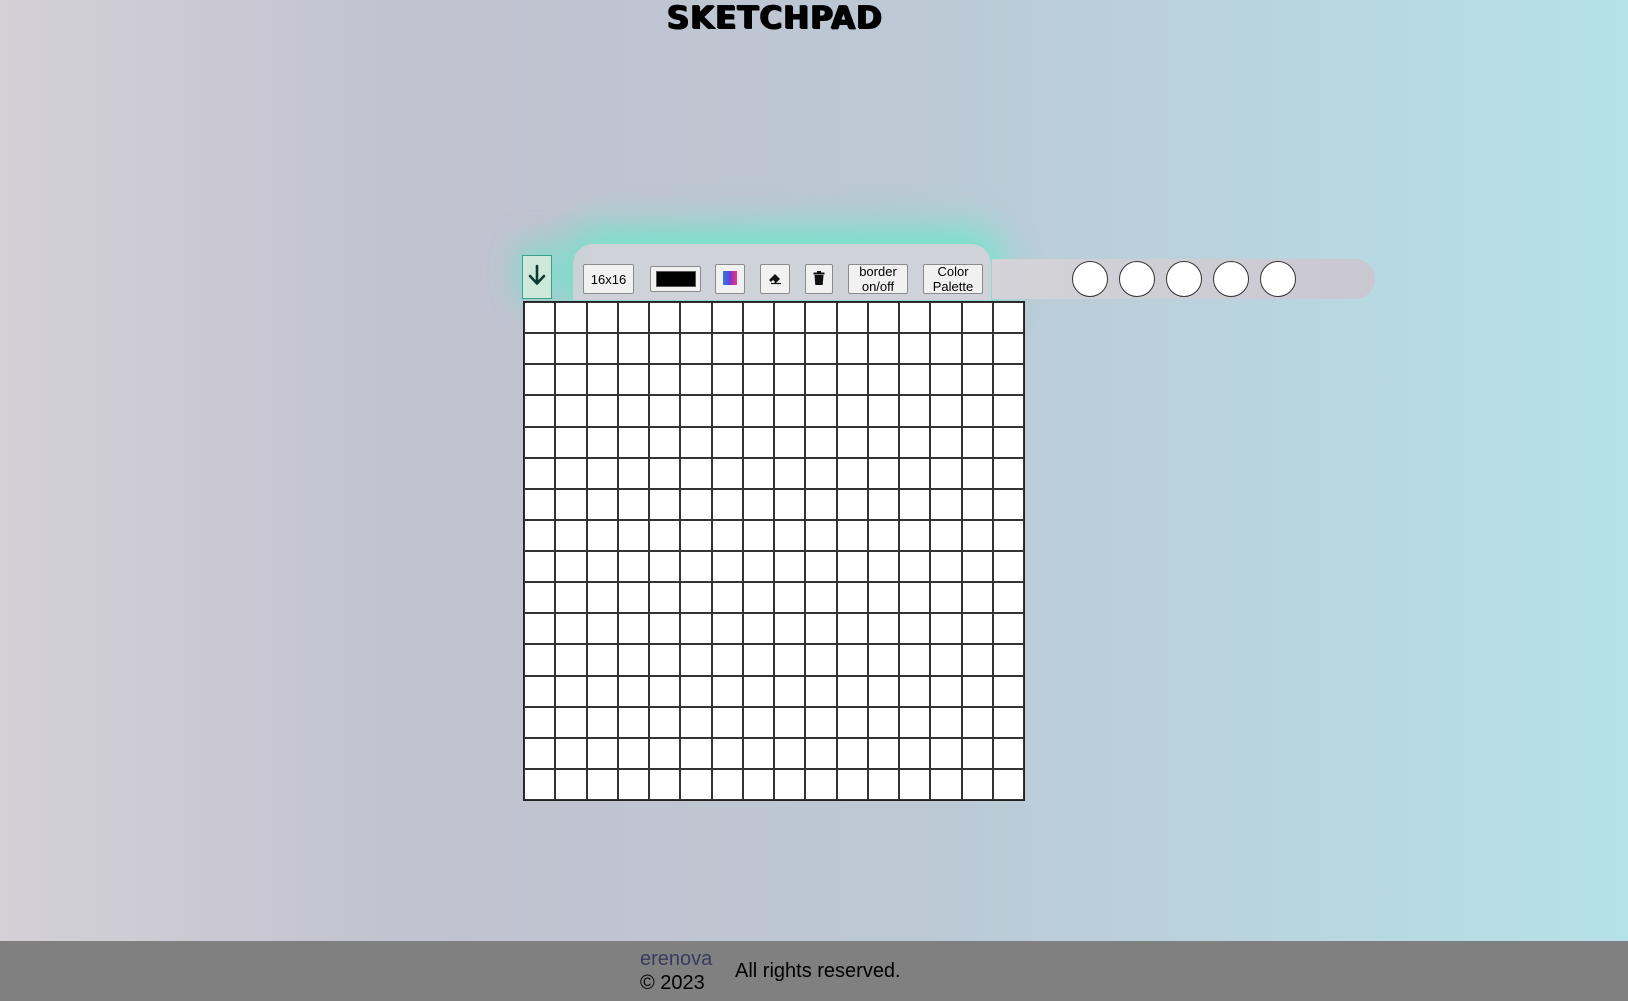  I want to click on grid-size-button: 16x16, so click(608, 279).